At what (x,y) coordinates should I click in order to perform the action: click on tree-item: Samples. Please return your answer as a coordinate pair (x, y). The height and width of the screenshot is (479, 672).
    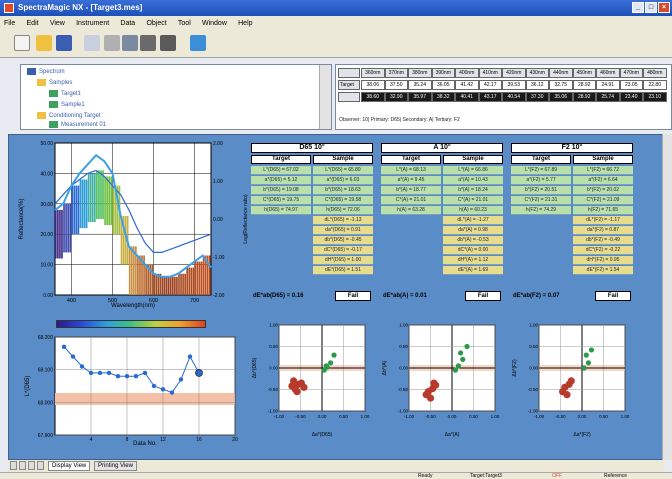
    Looking at the image, I should click on (54, 84).